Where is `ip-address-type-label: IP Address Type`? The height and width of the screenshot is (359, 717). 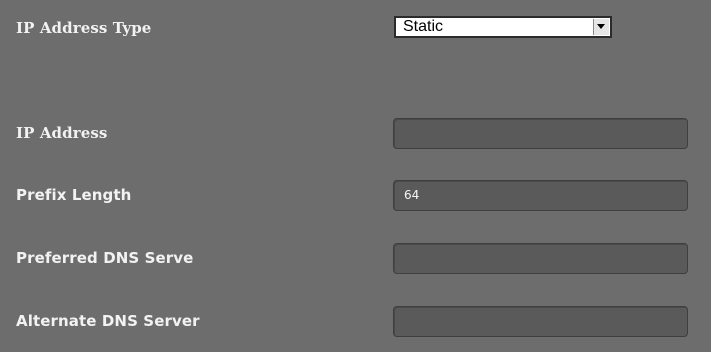
ip-address-type-label: IP Address Type is located at coordinates (84, 28).